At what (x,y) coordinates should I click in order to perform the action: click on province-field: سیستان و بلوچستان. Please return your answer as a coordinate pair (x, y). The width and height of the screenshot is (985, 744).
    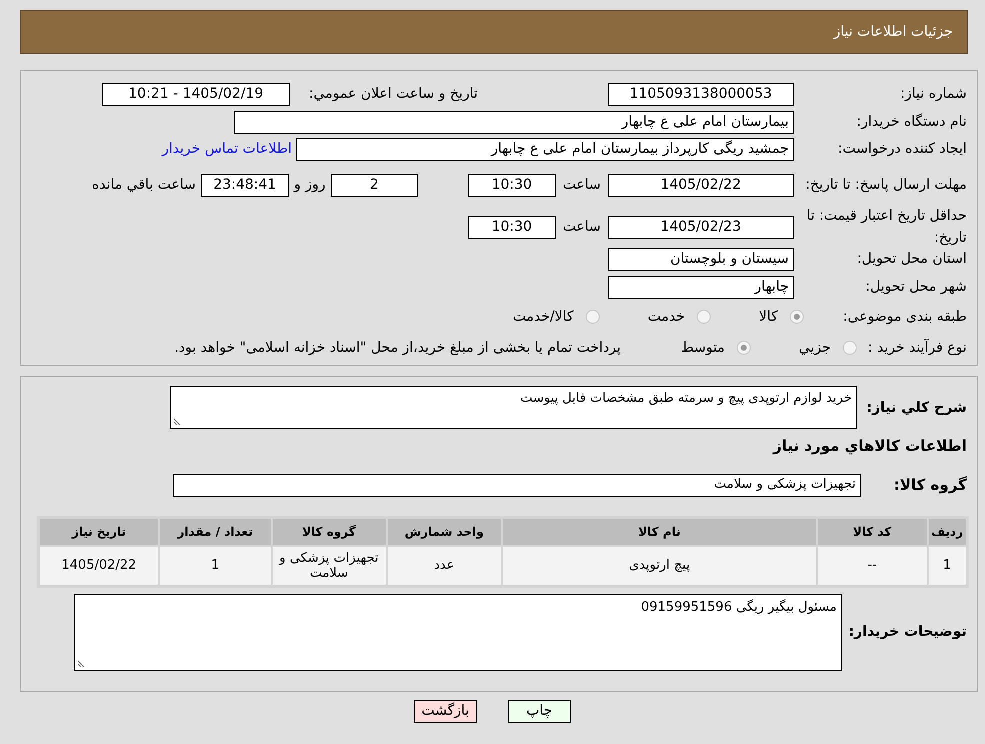
    Looking at the image, I should click on (701, 259).